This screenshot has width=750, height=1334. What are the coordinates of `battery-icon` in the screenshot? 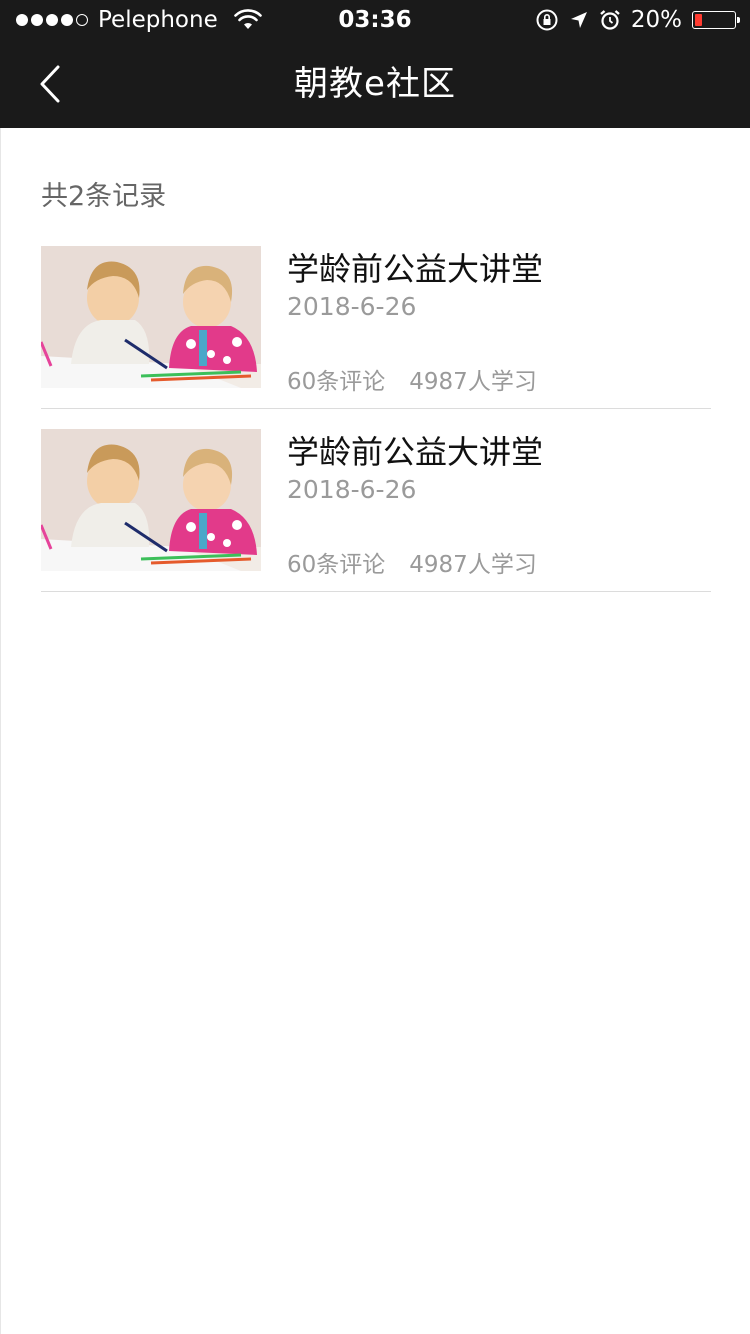 It's located at (716, 20).